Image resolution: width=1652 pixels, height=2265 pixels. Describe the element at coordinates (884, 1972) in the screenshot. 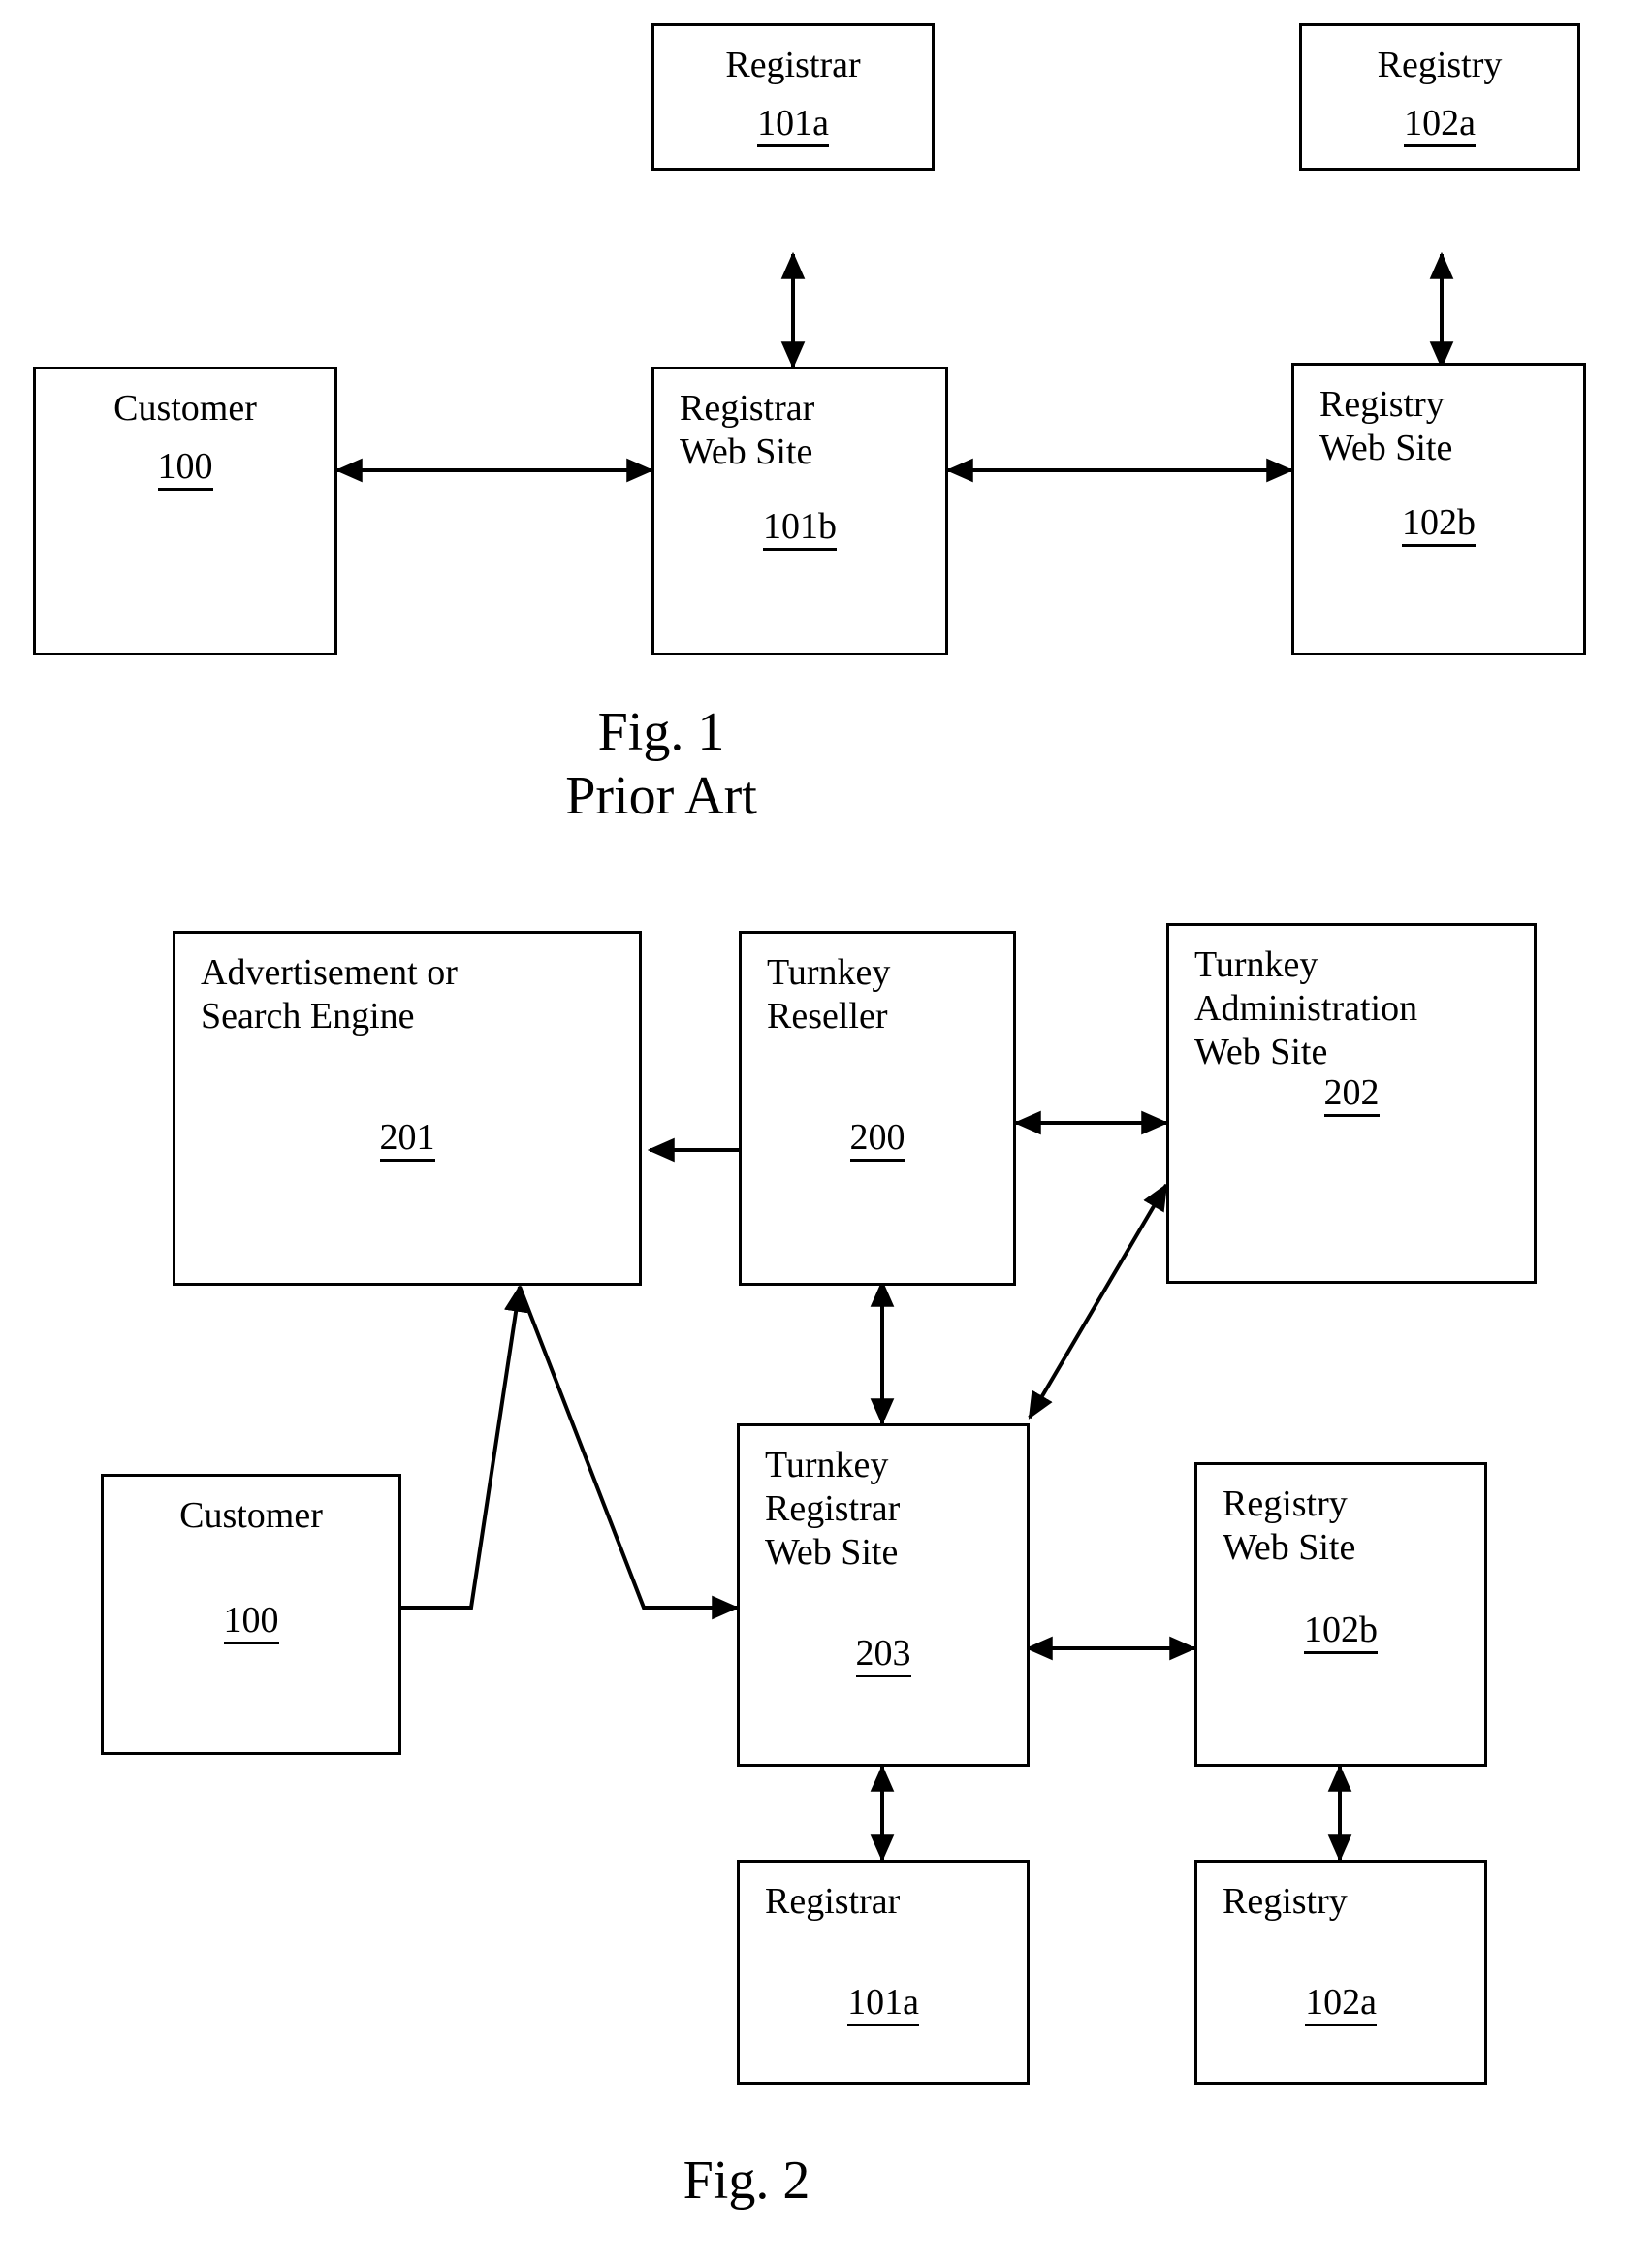

I see `node-registrar-101a-fig2: Registrar 101a` at that location.